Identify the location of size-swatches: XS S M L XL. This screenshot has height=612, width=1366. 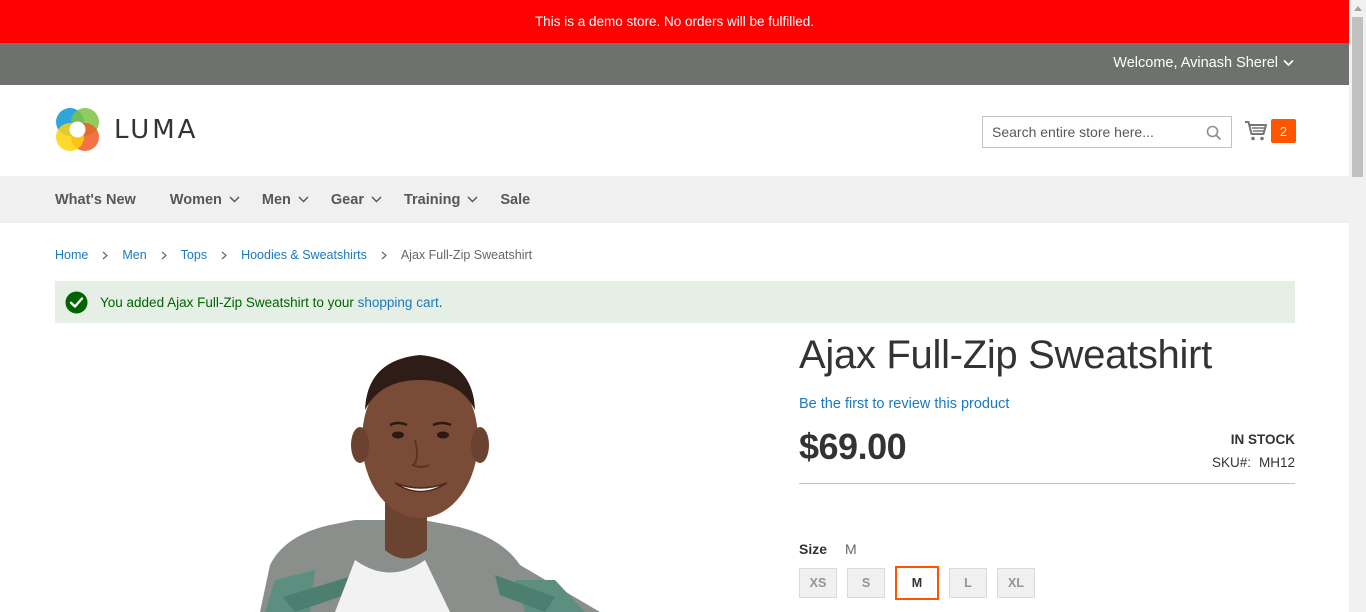
(917, 583).